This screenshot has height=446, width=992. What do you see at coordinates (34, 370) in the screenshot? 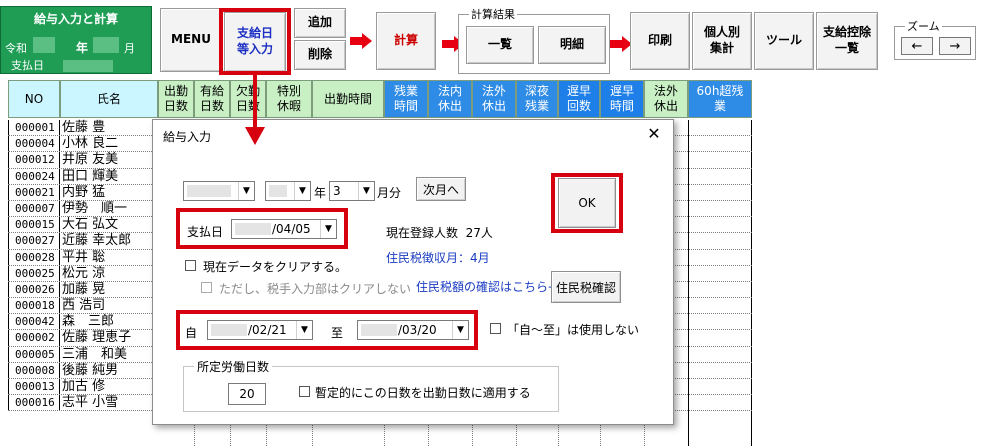
I see `employee-no: 000008` at bounding box center [34, 370].